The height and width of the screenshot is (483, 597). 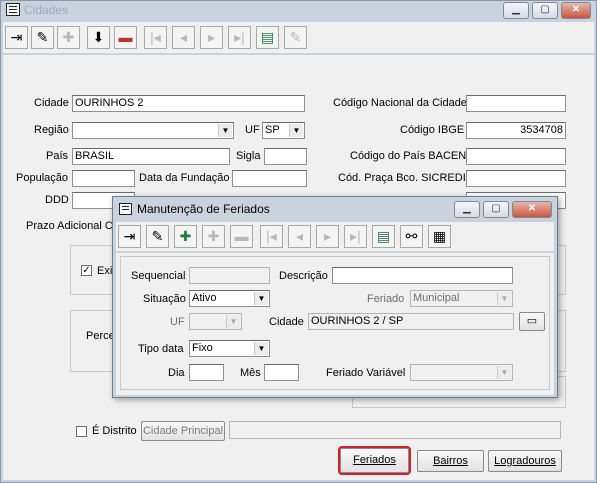 What do you see at coordinates (516, 156) in the screenshot?
I see `codigo-pais-bacen-input` at bounding box center [516, 156].